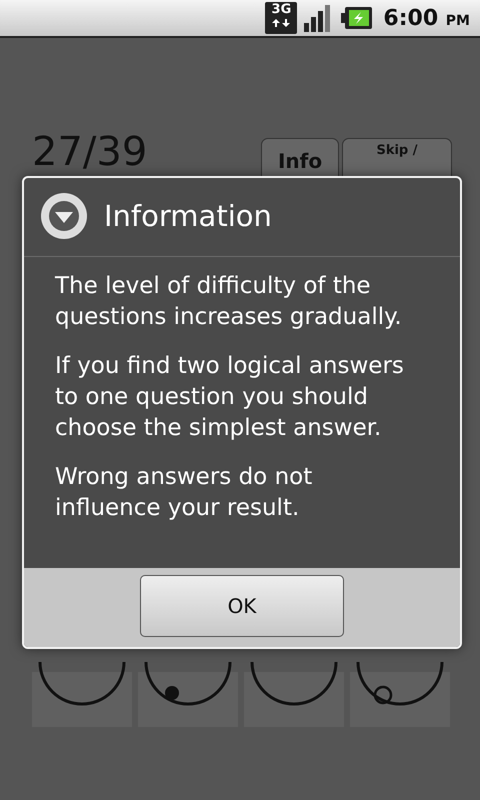  I want to click on dialog-message: The level of difficulty of the questions increases gradually., so click(229, 302).